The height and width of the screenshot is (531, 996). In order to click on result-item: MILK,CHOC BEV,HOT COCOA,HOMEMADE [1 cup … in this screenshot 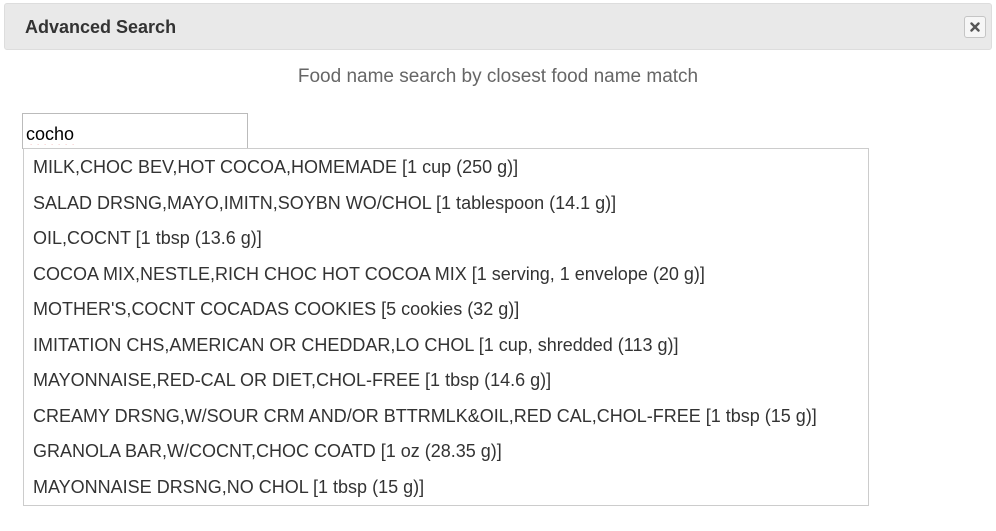, I will do `click(446, 168)`.